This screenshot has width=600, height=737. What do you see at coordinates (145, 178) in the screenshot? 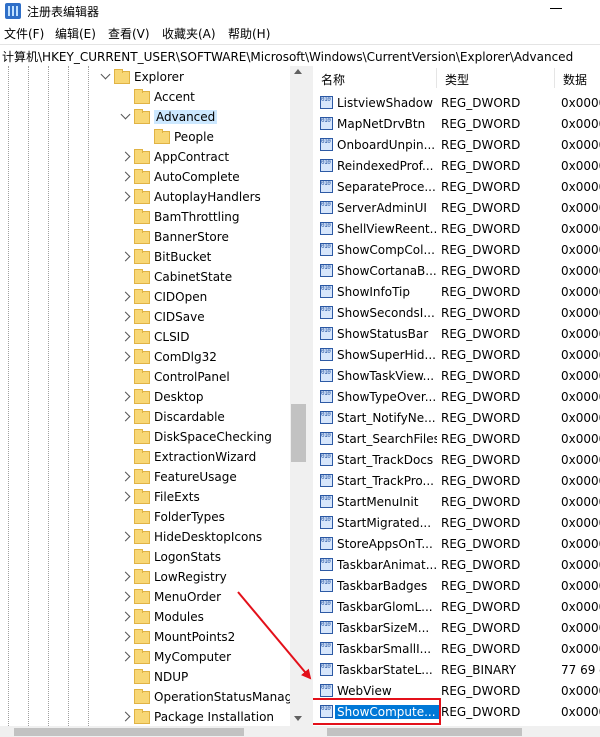
I see `tree-item: AutoComplete` at bounding box center [145, 178].